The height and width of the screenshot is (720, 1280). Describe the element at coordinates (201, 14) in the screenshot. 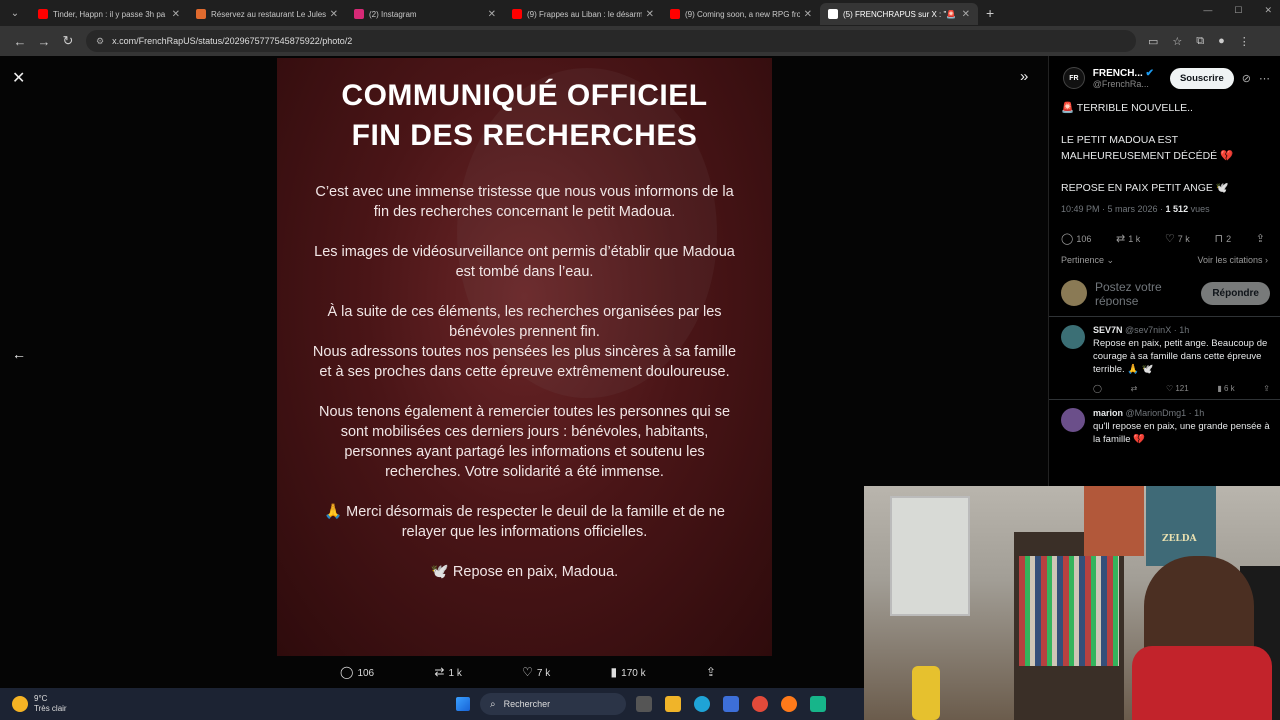

I see `restaurant-icon` at that location.